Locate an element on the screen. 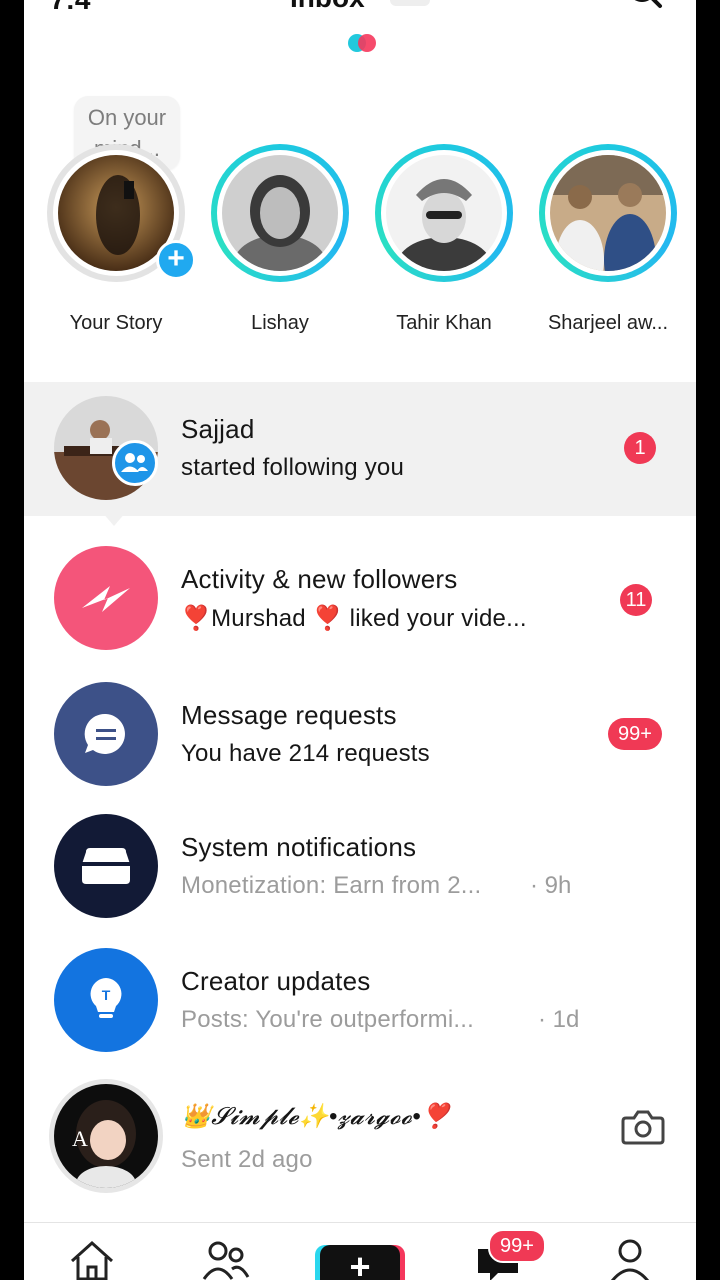 The width and height of the screenshot is (720, 1280). unread-badge: 99+ is located at coordinates (635, 734).